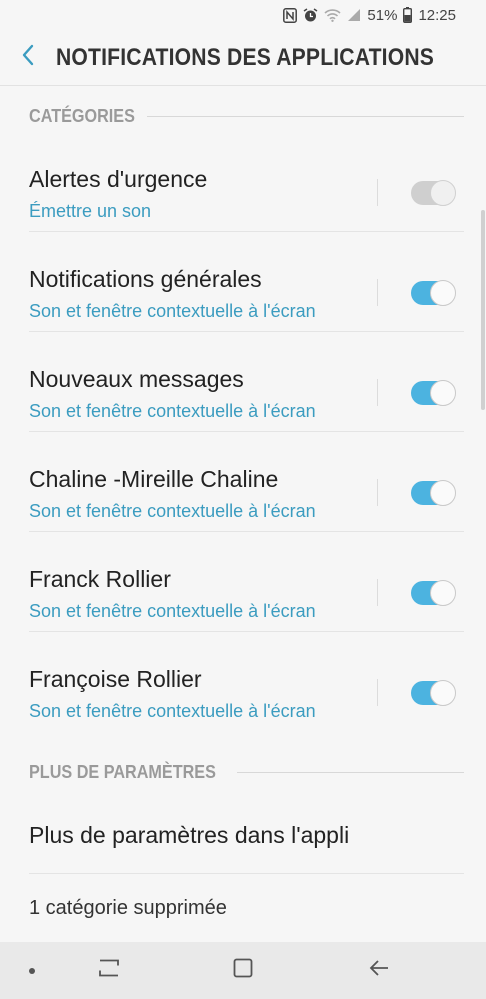  Describe the element at coordinates (154, 479) in the screenshot. I see `category-title: Chaline -Mireille Chaline` at that location.